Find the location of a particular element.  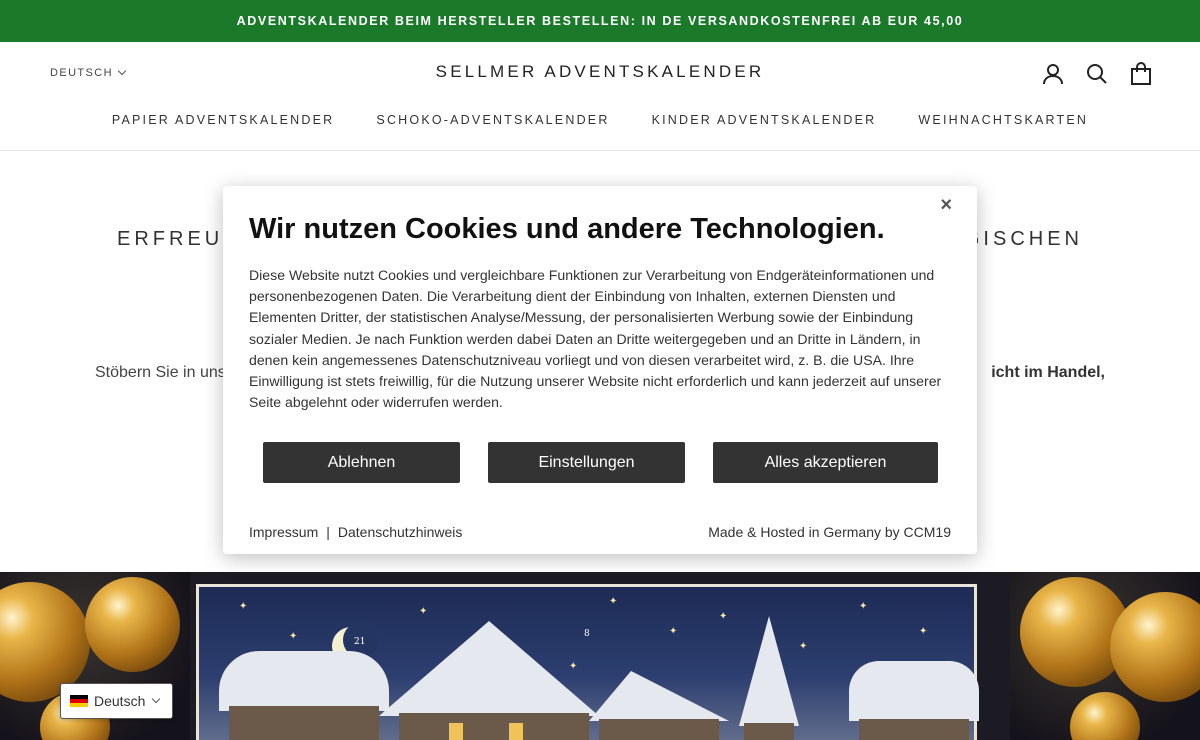

privacy-link: Datenschutzhinweis is located at coordinates (400, 532).